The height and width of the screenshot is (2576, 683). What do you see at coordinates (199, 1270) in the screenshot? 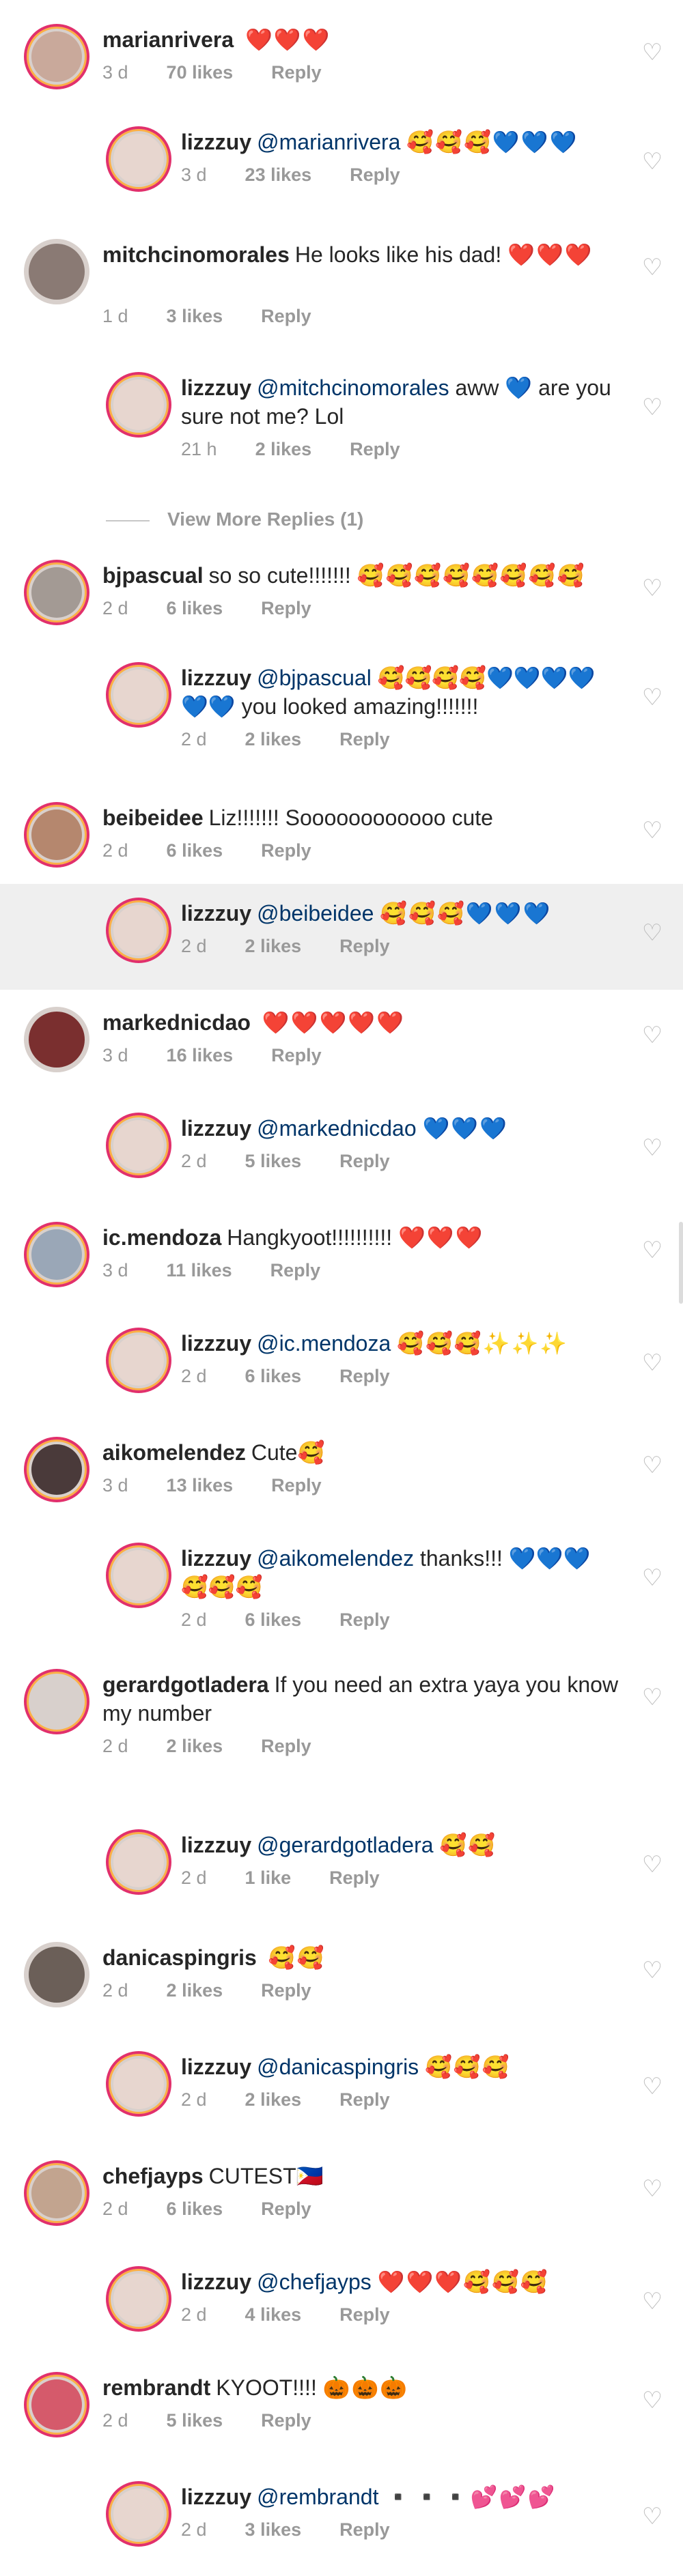
I see `likes-count: 11 likes` at bounding box center [199, 1270].